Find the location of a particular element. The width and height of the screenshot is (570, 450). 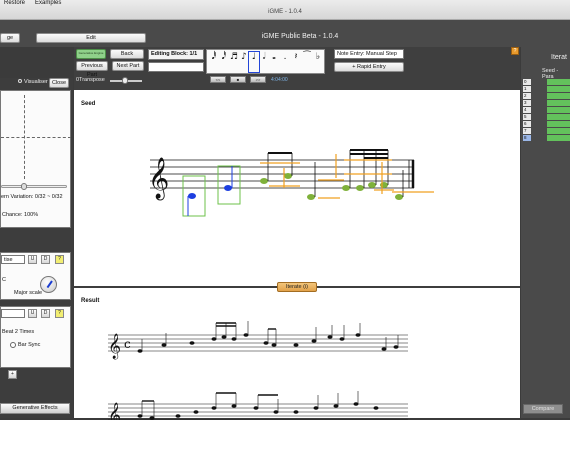

iteration-row-0: 0 is located at coordinates (546, 82).